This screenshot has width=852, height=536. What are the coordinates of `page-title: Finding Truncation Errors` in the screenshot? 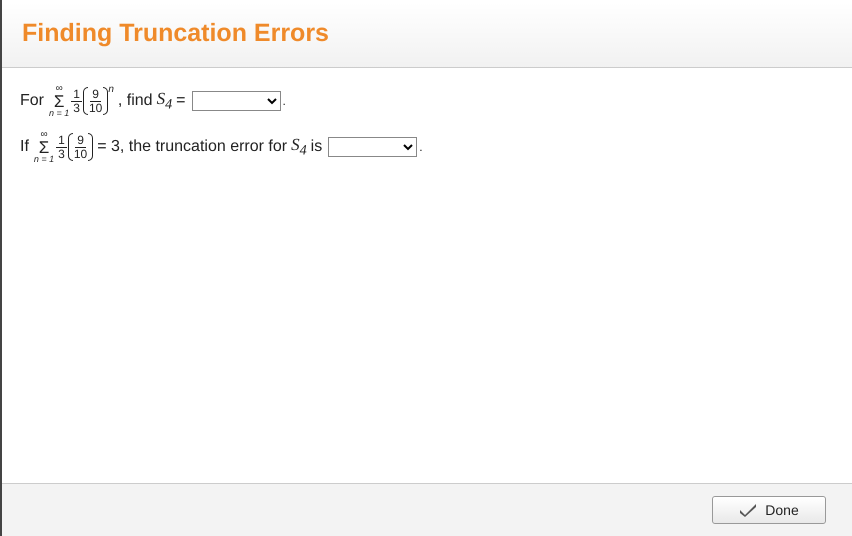 It's located at (175, 33).